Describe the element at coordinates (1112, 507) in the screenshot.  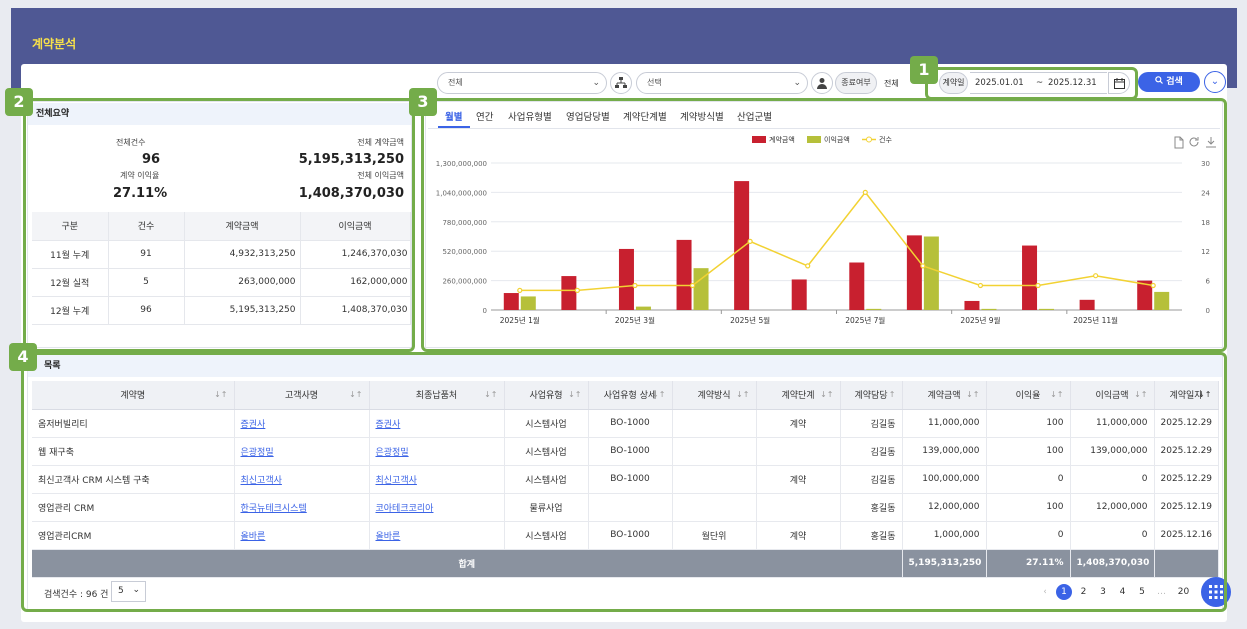
I see `table-cell: 12,000,000` at that location.